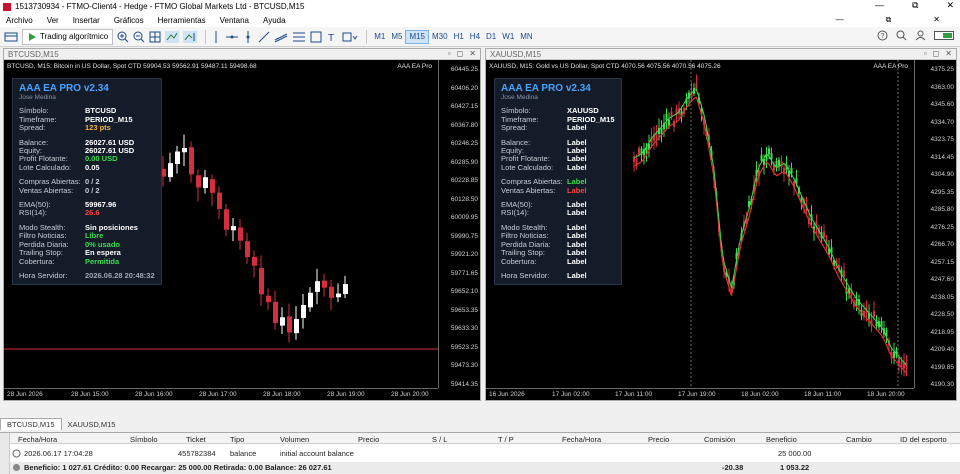 This screenshot has height=474, width=960. What do you see at coordinates (840, 20) in the screenshot?
I see `child-minimize-button: —` at bounding box center [840, 20].